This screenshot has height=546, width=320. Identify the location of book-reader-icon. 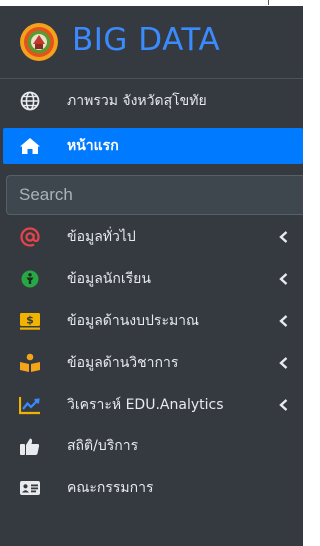
(30, 362).